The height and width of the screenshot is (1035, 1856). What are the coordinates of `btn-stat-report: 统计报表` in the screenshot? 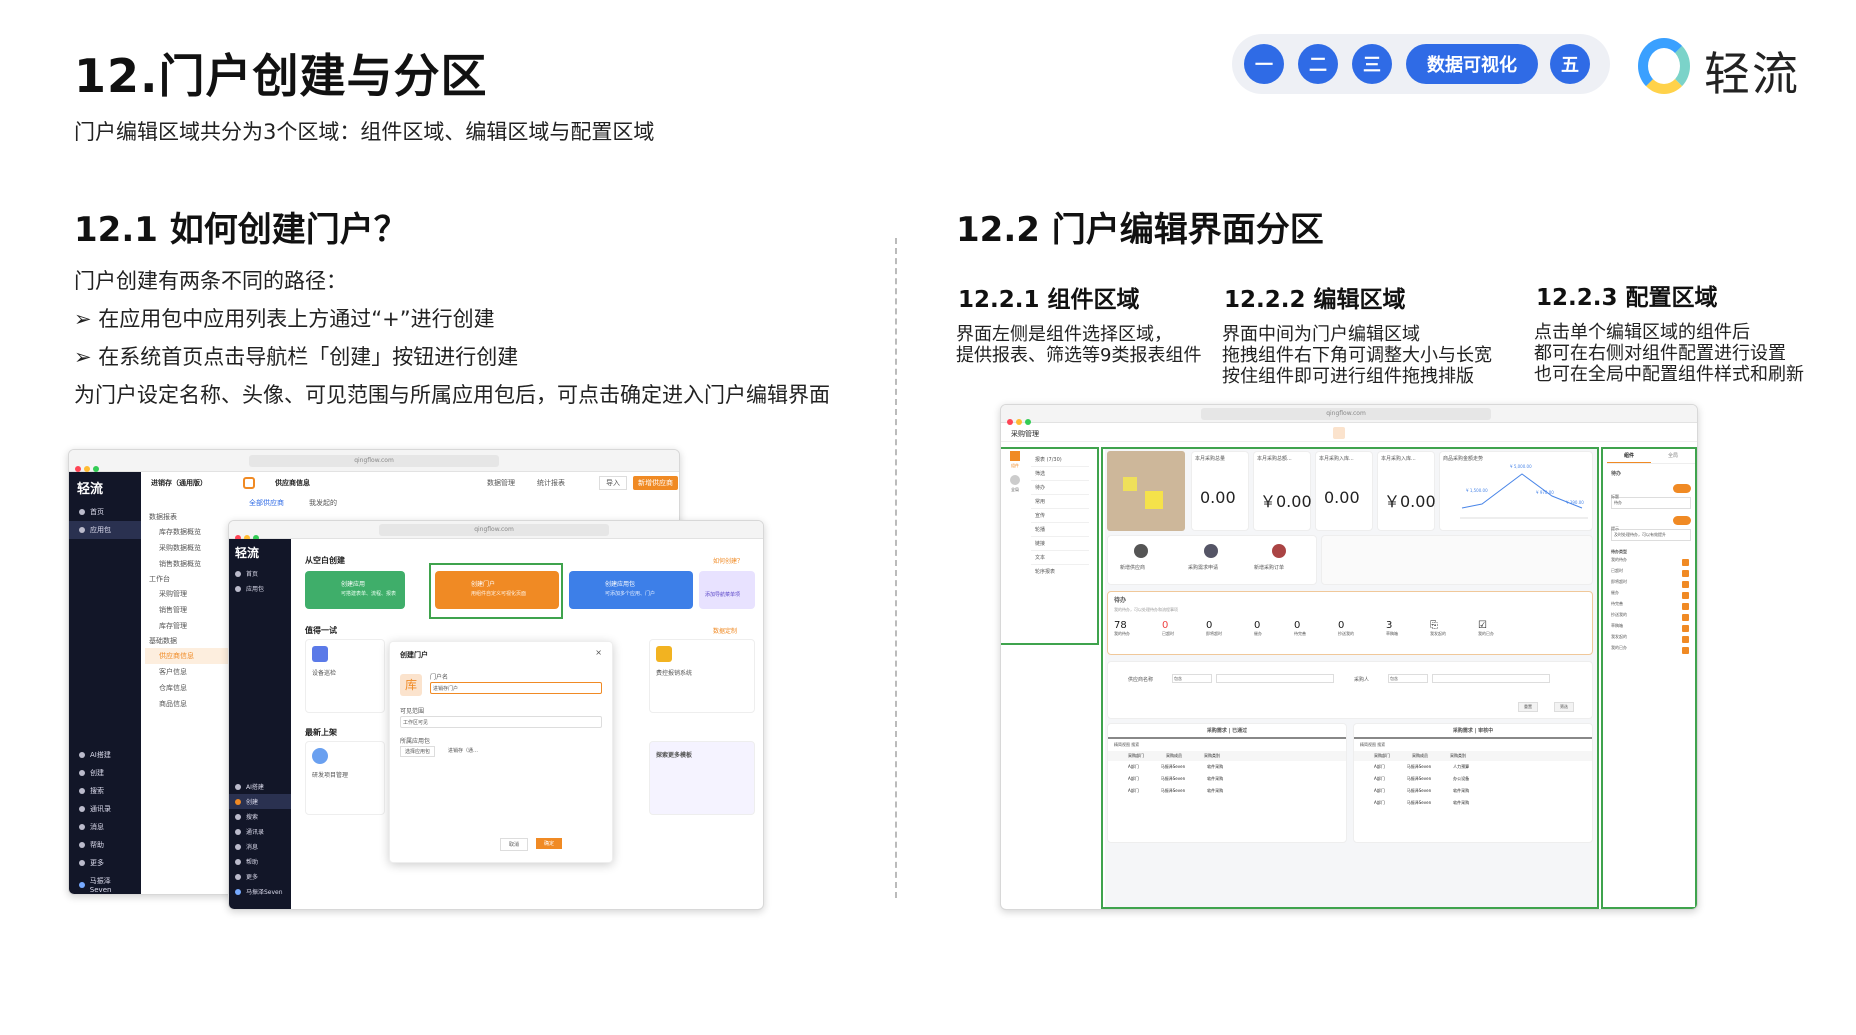 It's located at (551, 483).